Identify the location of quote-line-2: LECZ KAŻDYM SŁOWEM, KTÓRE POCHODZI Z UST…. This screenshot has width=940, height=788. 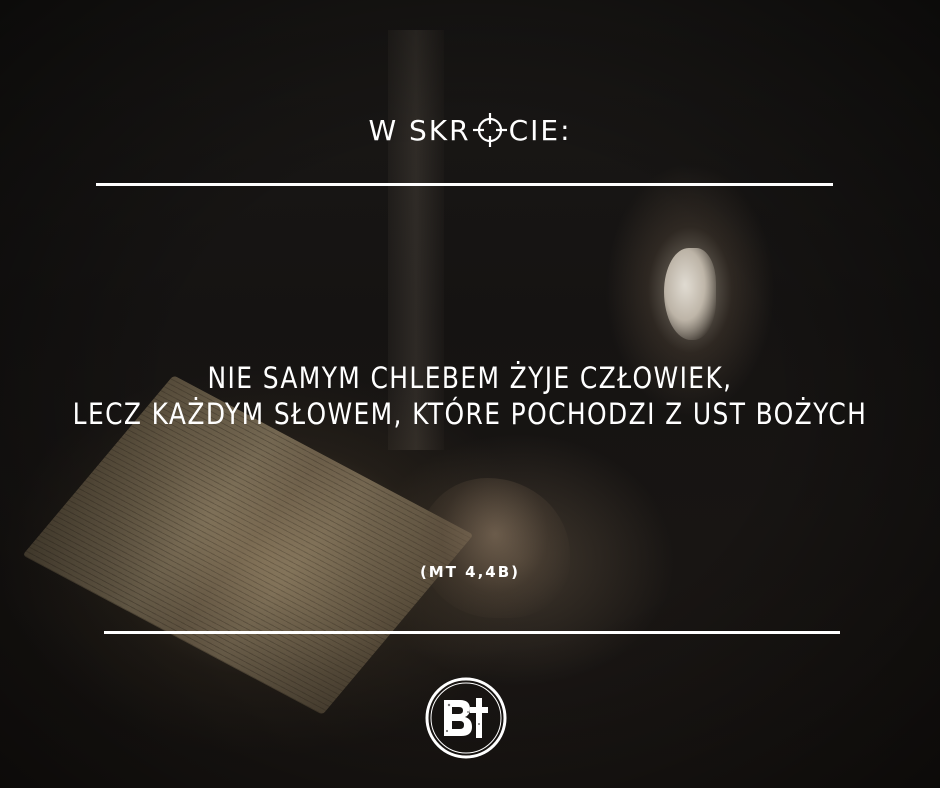
(470, 414).